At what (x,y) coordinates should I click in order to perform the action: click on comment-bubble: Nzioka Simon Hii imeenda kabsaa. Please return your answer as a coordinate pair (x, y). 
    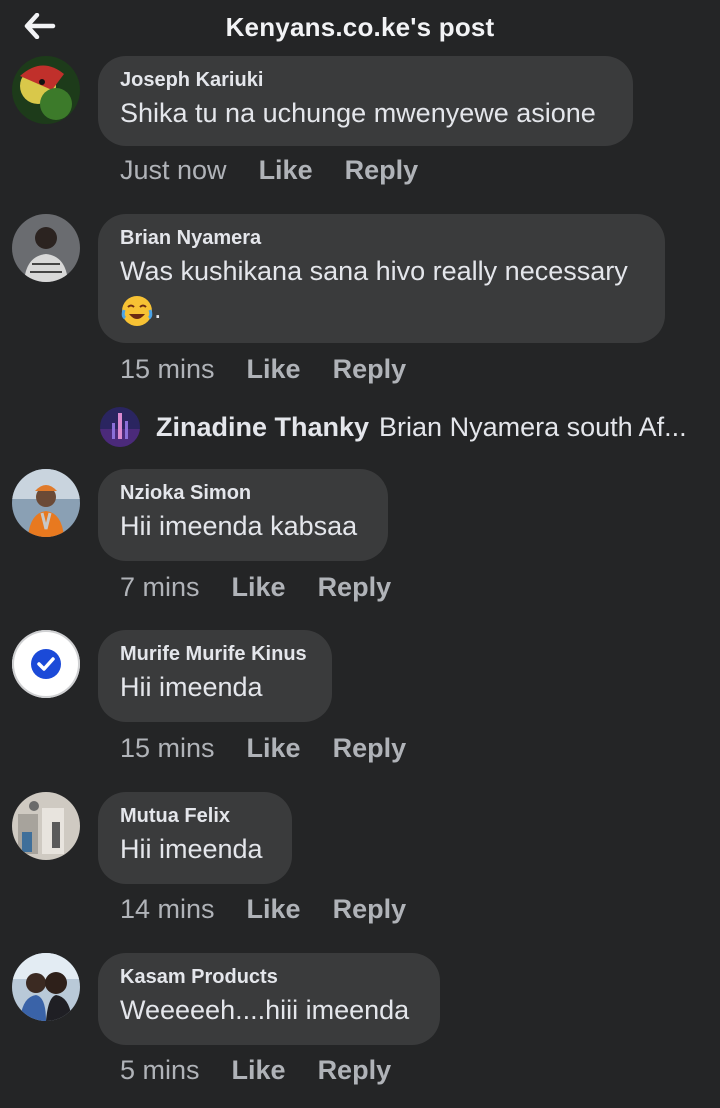
    Looking at the image, I should click on (243, 515).